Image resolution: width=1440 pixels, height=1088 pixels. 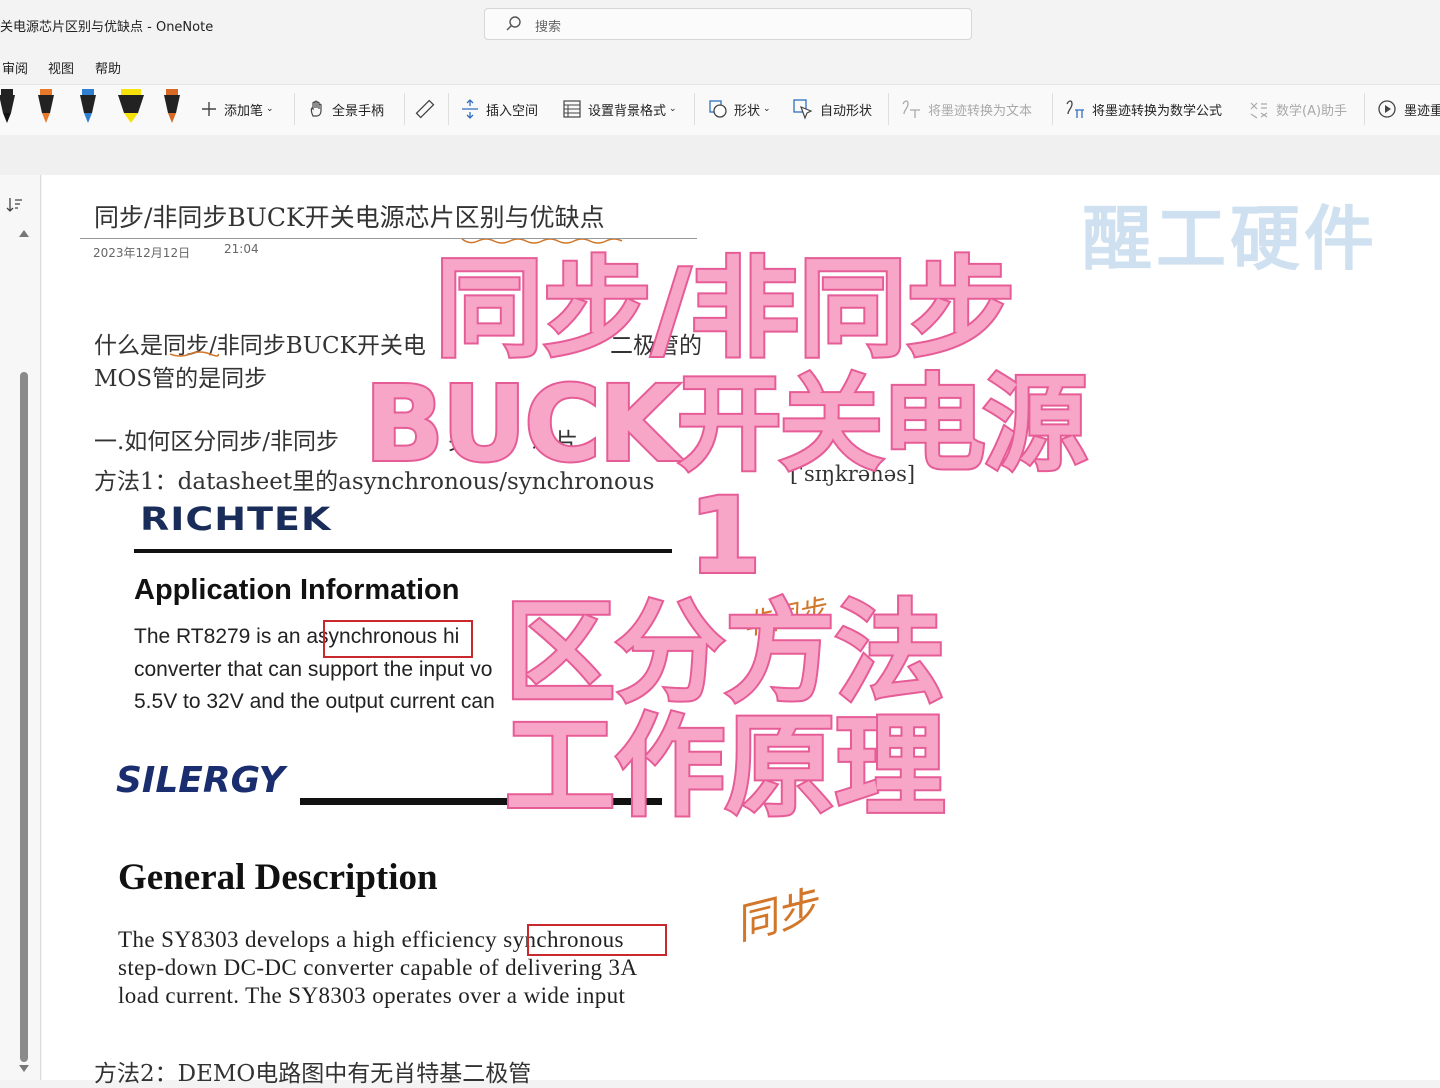 What do you see at coordinates (513, 23) in the screenshot?
I see `search-icon` at bounding box center [513, 23].